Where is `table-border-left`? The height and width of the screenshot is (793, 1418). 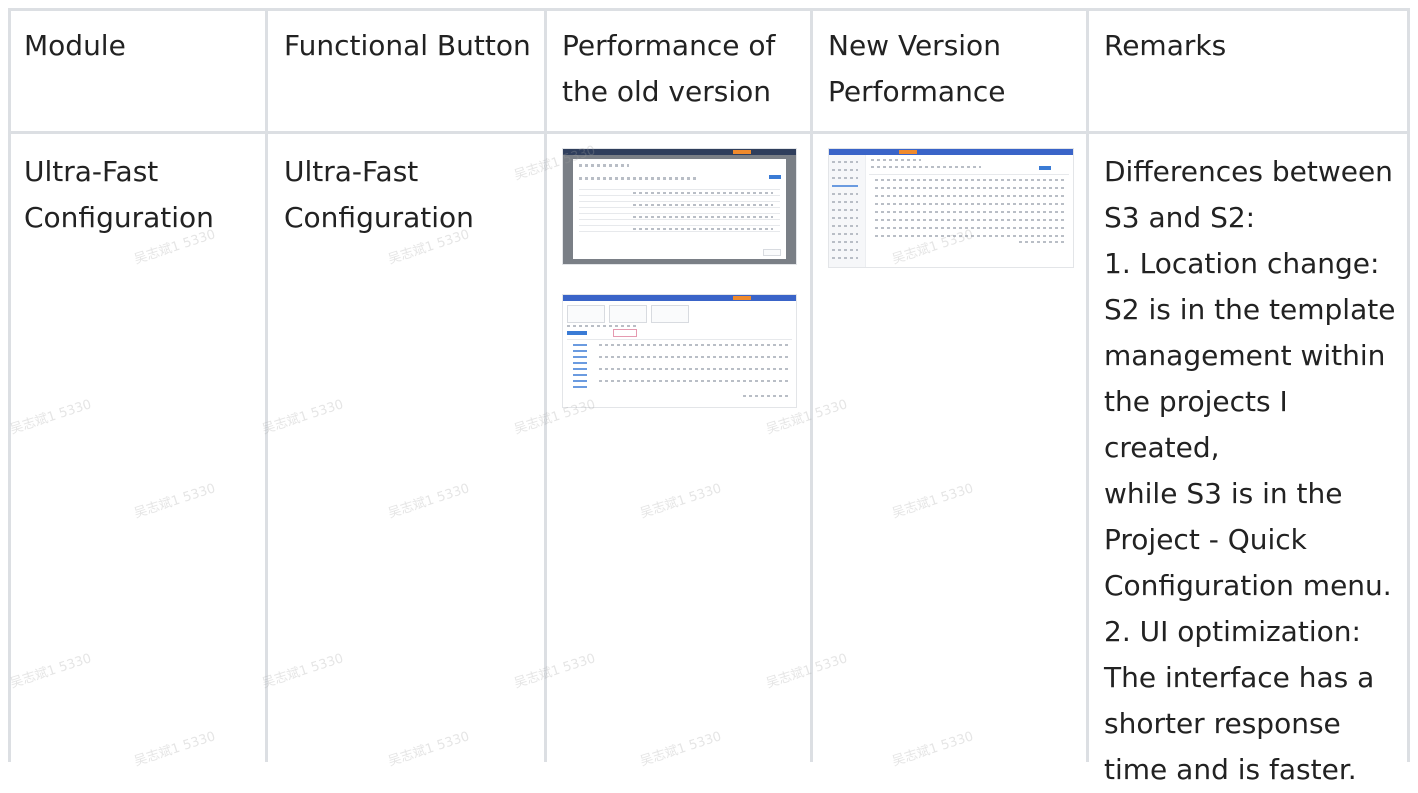 table-border-left is located at coordinates (9, 385).